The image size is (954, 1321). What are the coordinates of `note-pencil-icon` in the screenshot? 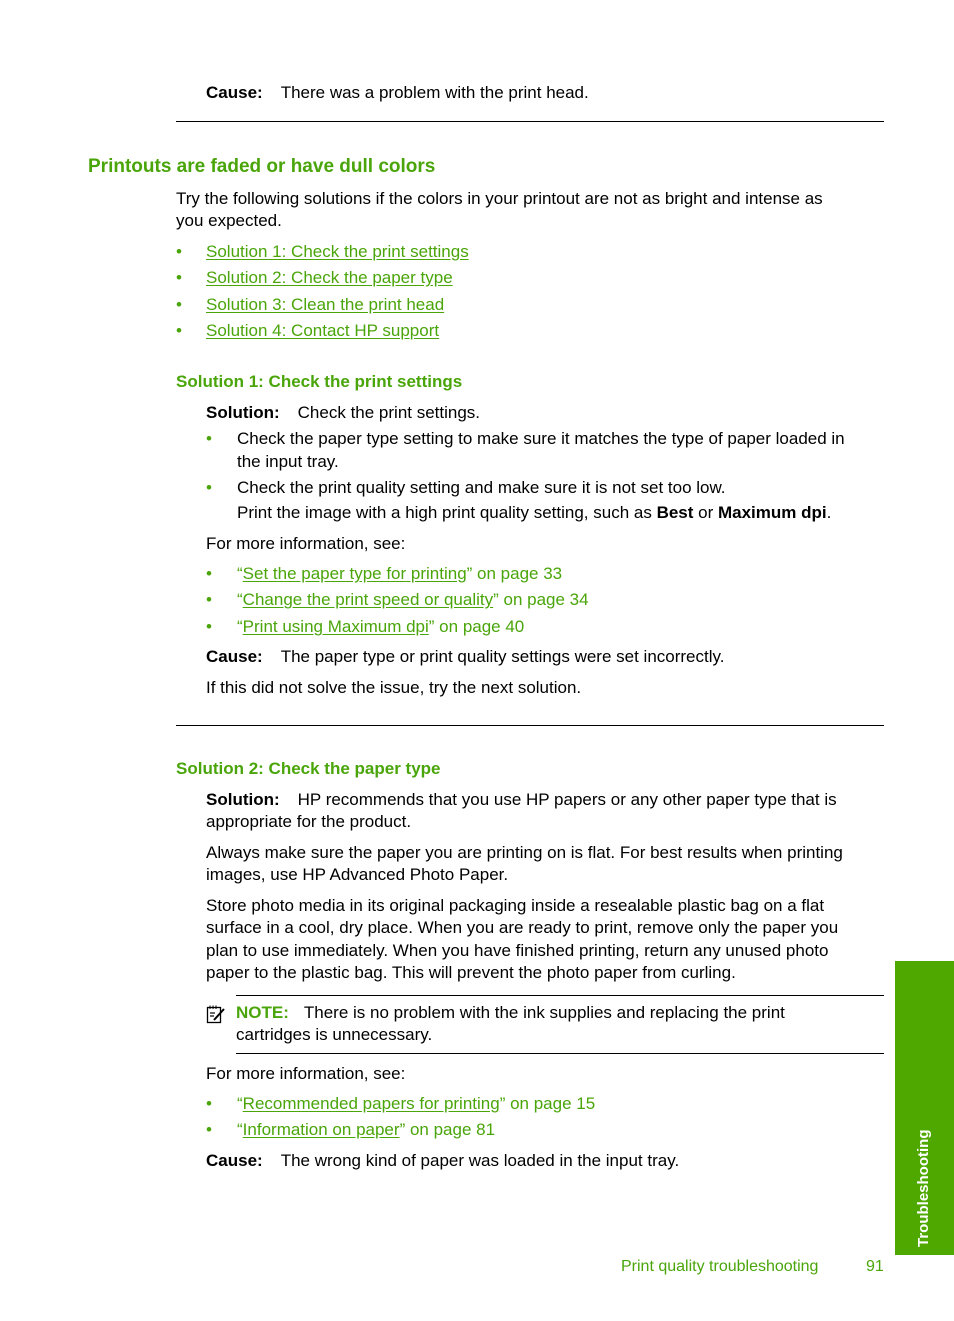 It's located at (215, 1014).